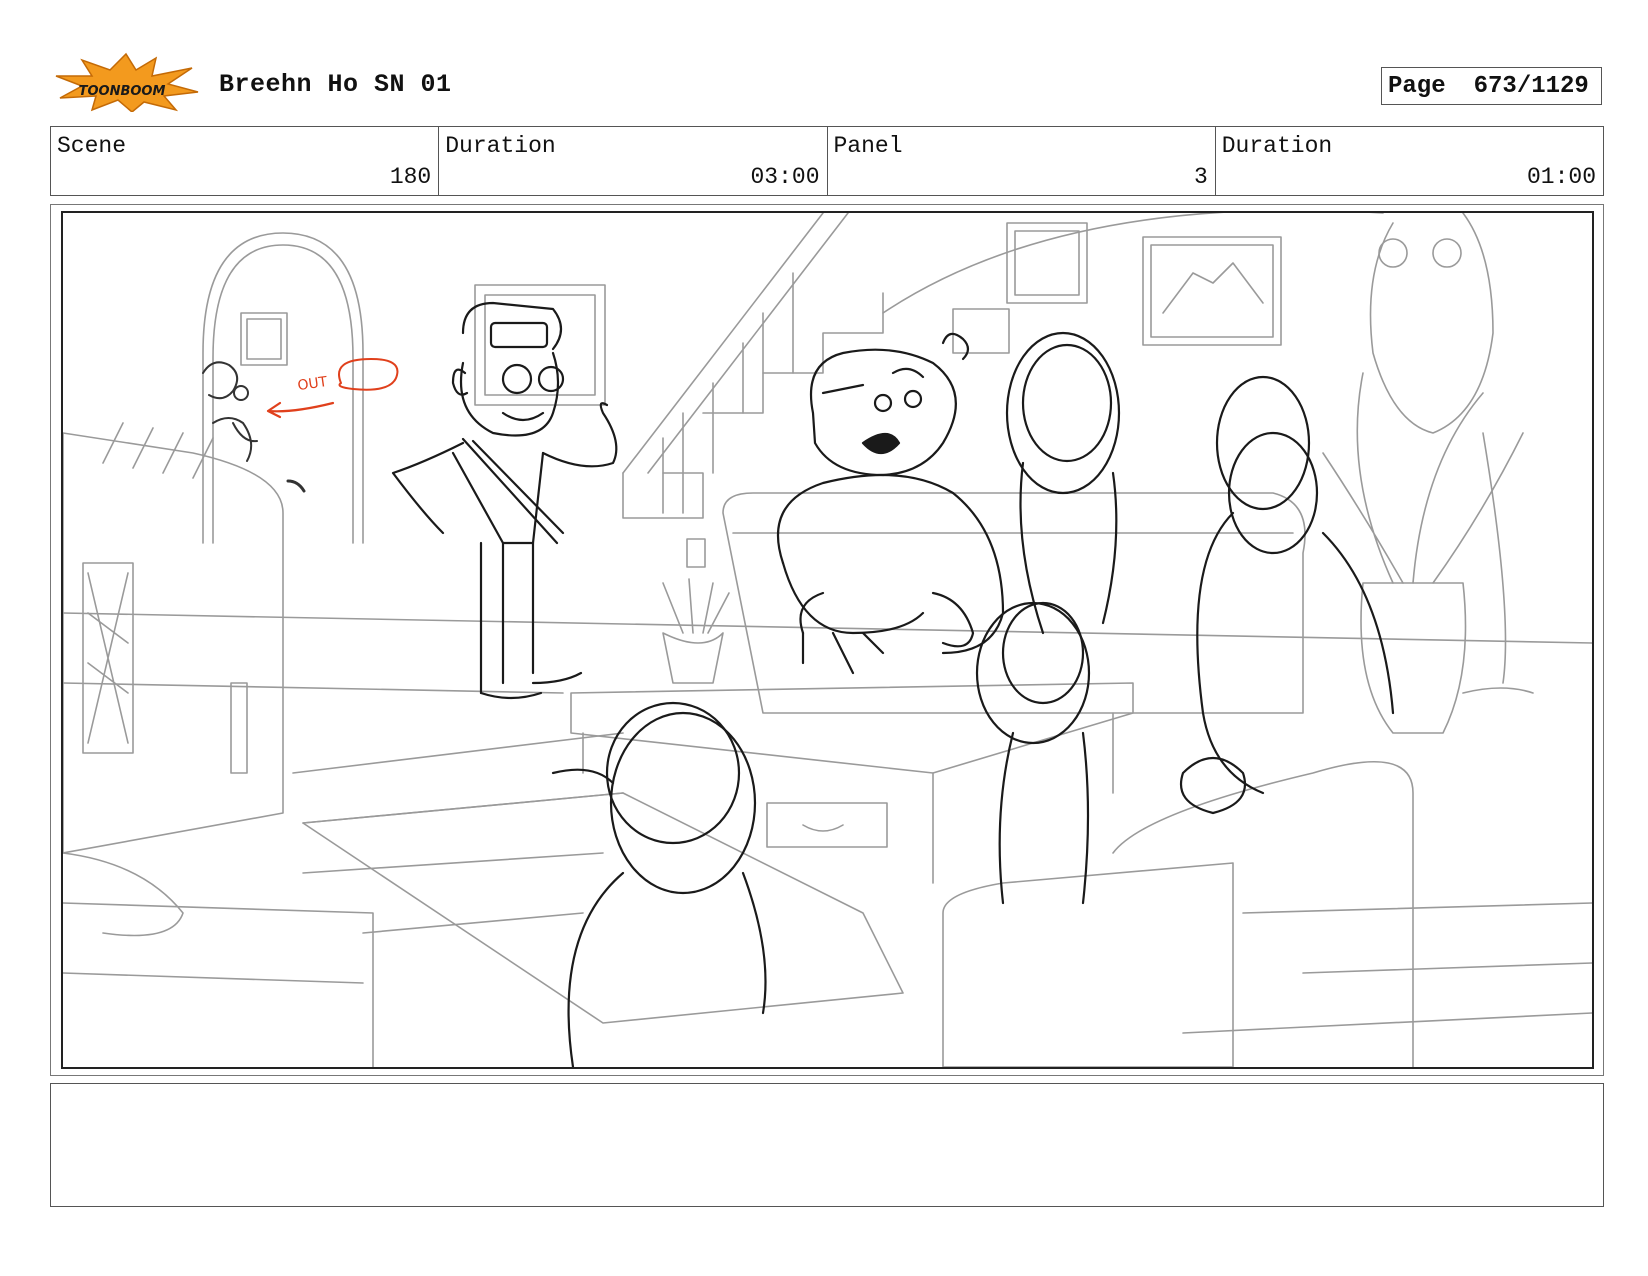  I want to click on logo-text: TOONBOOM, so click(122, 91).